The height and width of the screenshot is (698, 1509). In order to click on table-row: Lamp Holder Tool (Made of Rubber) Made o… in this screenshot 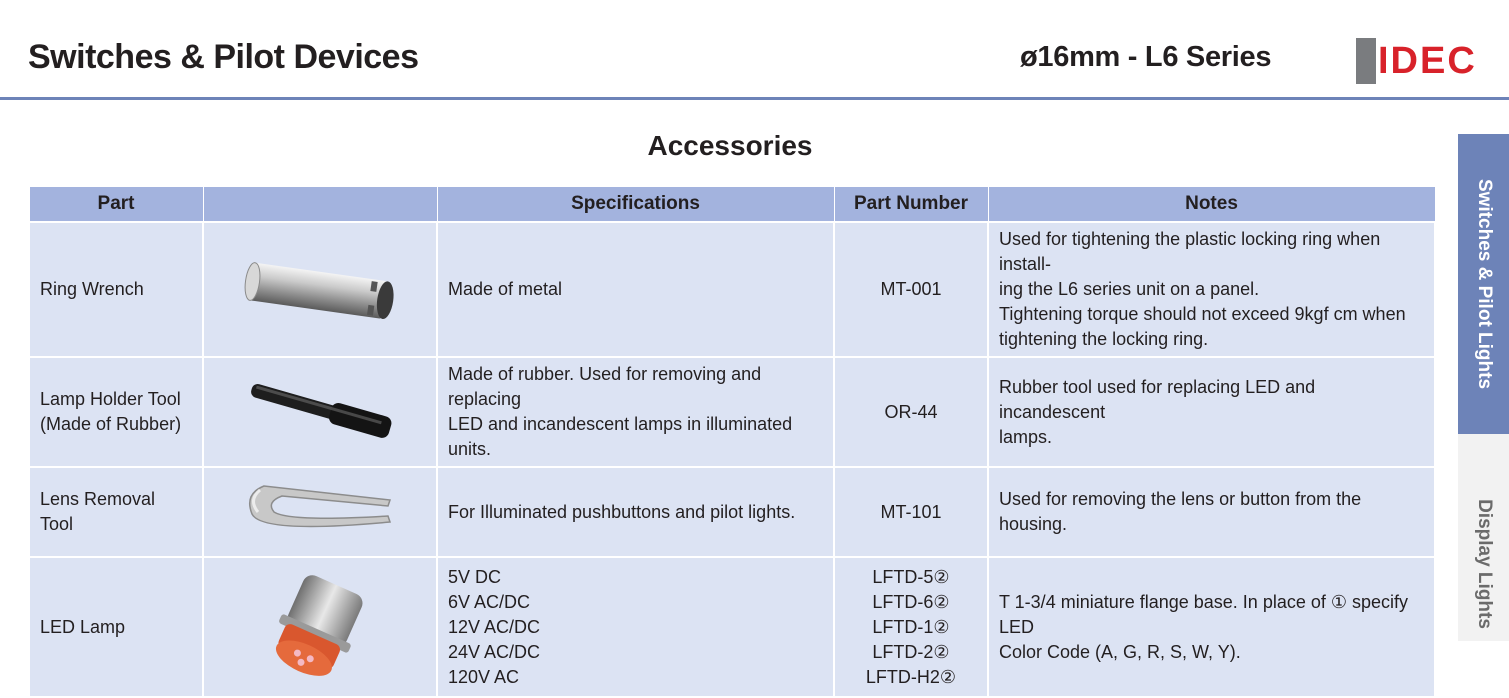, I will do `click(732, 412)`.